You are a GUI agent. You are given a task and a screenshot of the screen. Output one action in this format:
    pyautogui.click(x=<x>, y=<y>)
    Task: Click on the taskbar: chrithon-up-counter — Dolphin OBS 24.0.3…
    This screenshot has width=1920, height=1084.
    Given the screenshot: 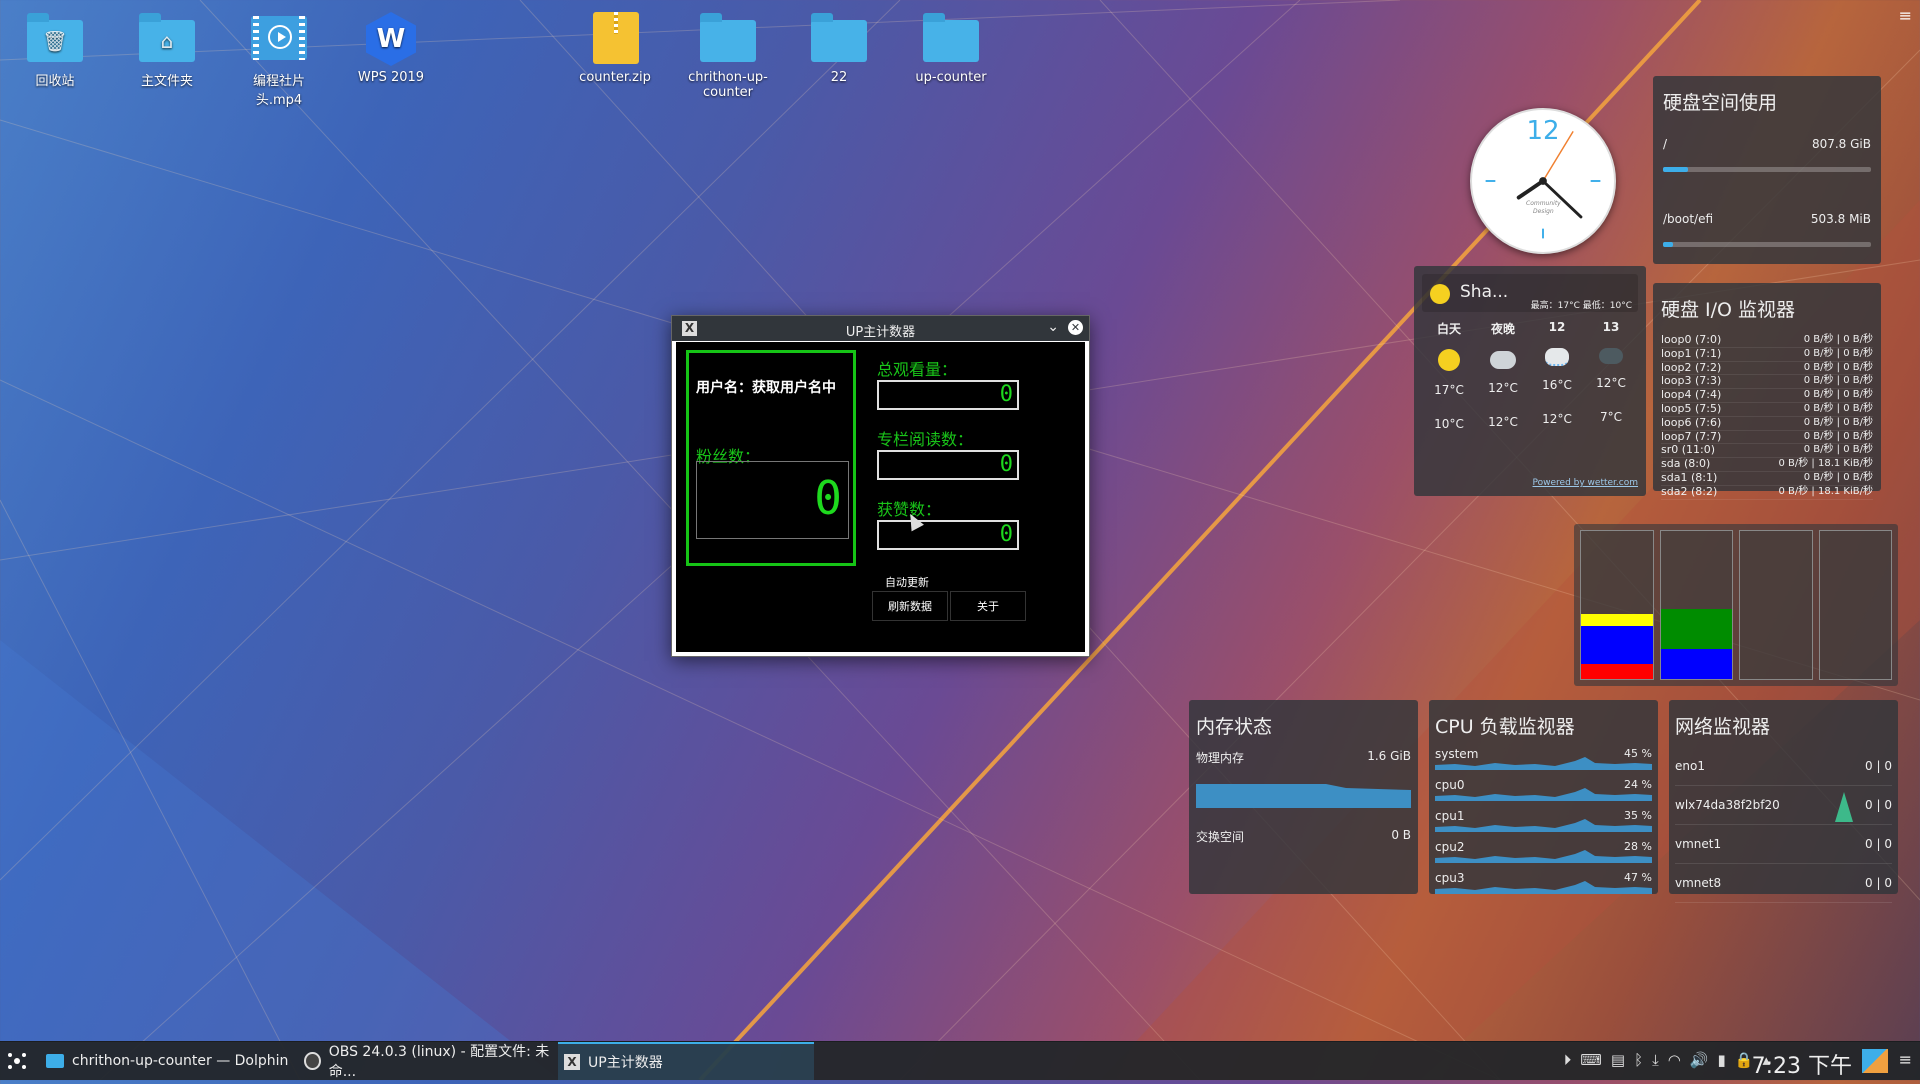 What is the action you would take?
    pyautogui.click(x=960, y=1060)
    